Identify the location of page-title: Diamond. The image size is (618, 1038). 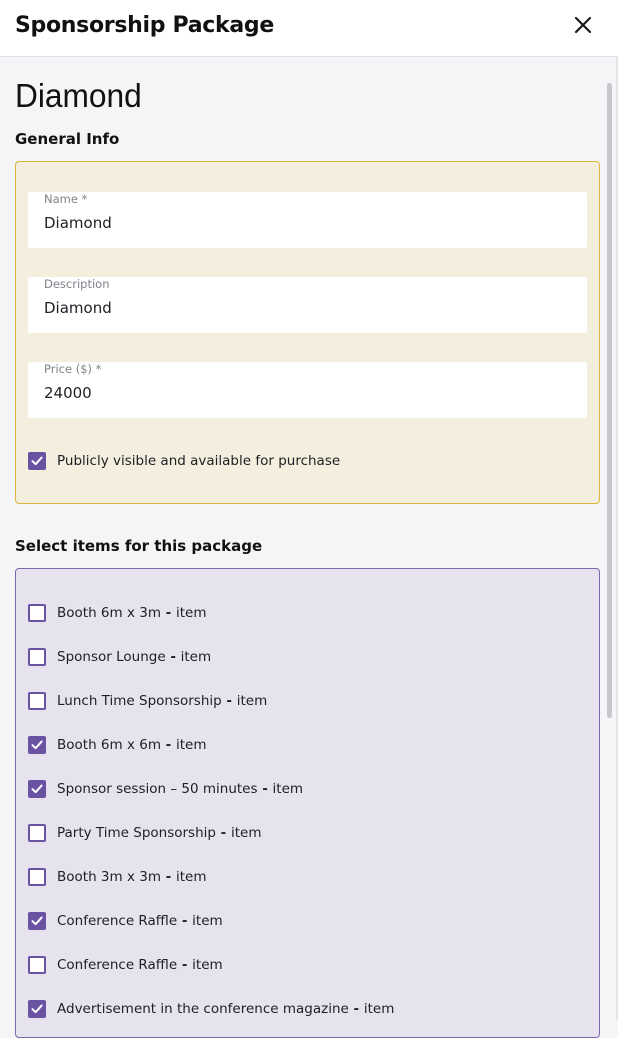
(78, 95).